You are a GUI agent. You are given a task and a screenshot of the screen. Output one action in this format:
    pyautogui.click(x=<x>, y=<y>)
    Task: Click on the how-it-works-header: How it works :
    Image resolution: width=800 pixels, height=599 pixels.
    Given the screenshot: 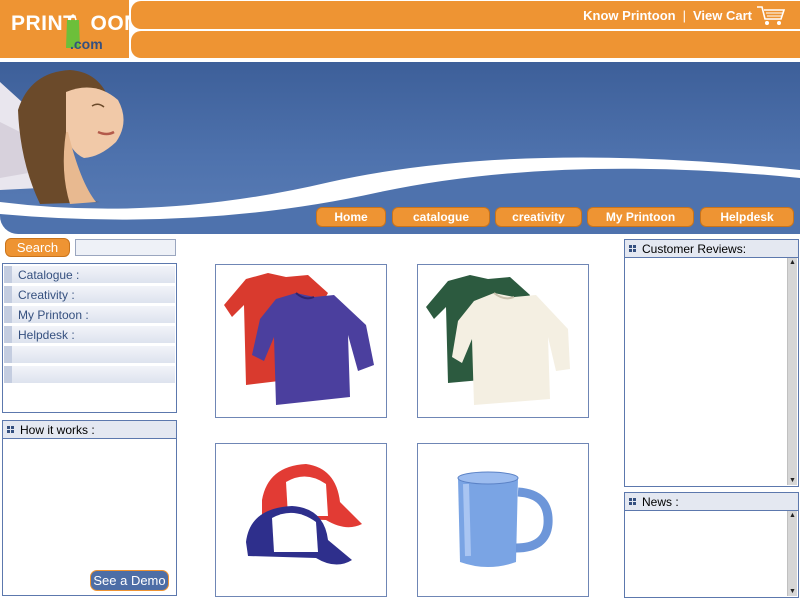 What is the action you would take?
    pyautogui.click(x=89, y=430)
    